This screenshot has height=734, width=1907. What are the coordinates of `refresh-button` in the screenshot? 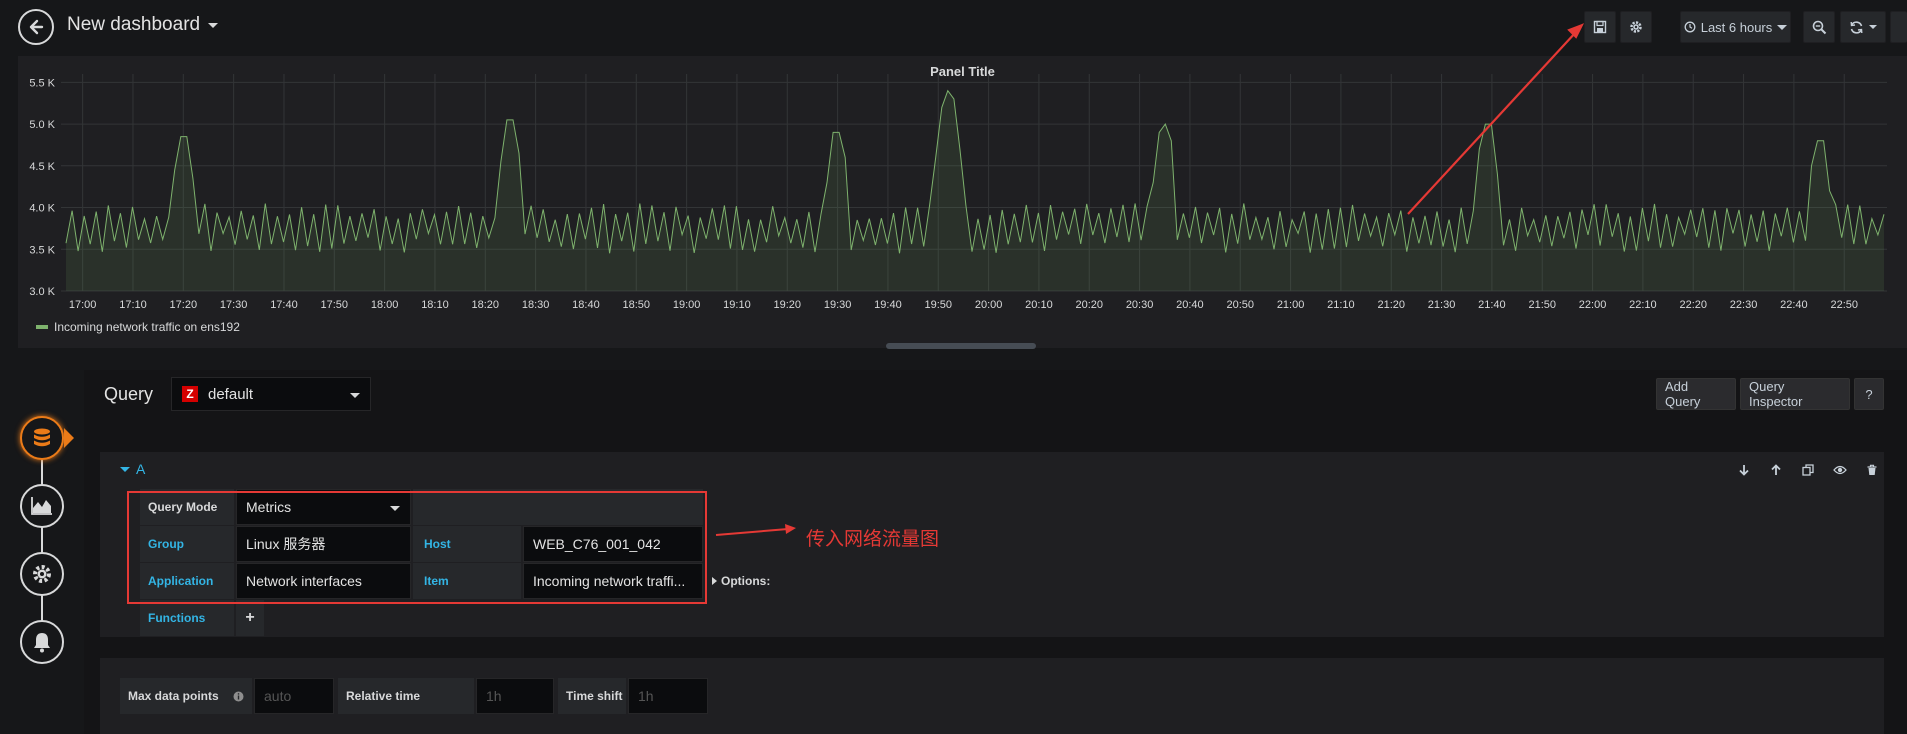 It's located at (1863, 27).